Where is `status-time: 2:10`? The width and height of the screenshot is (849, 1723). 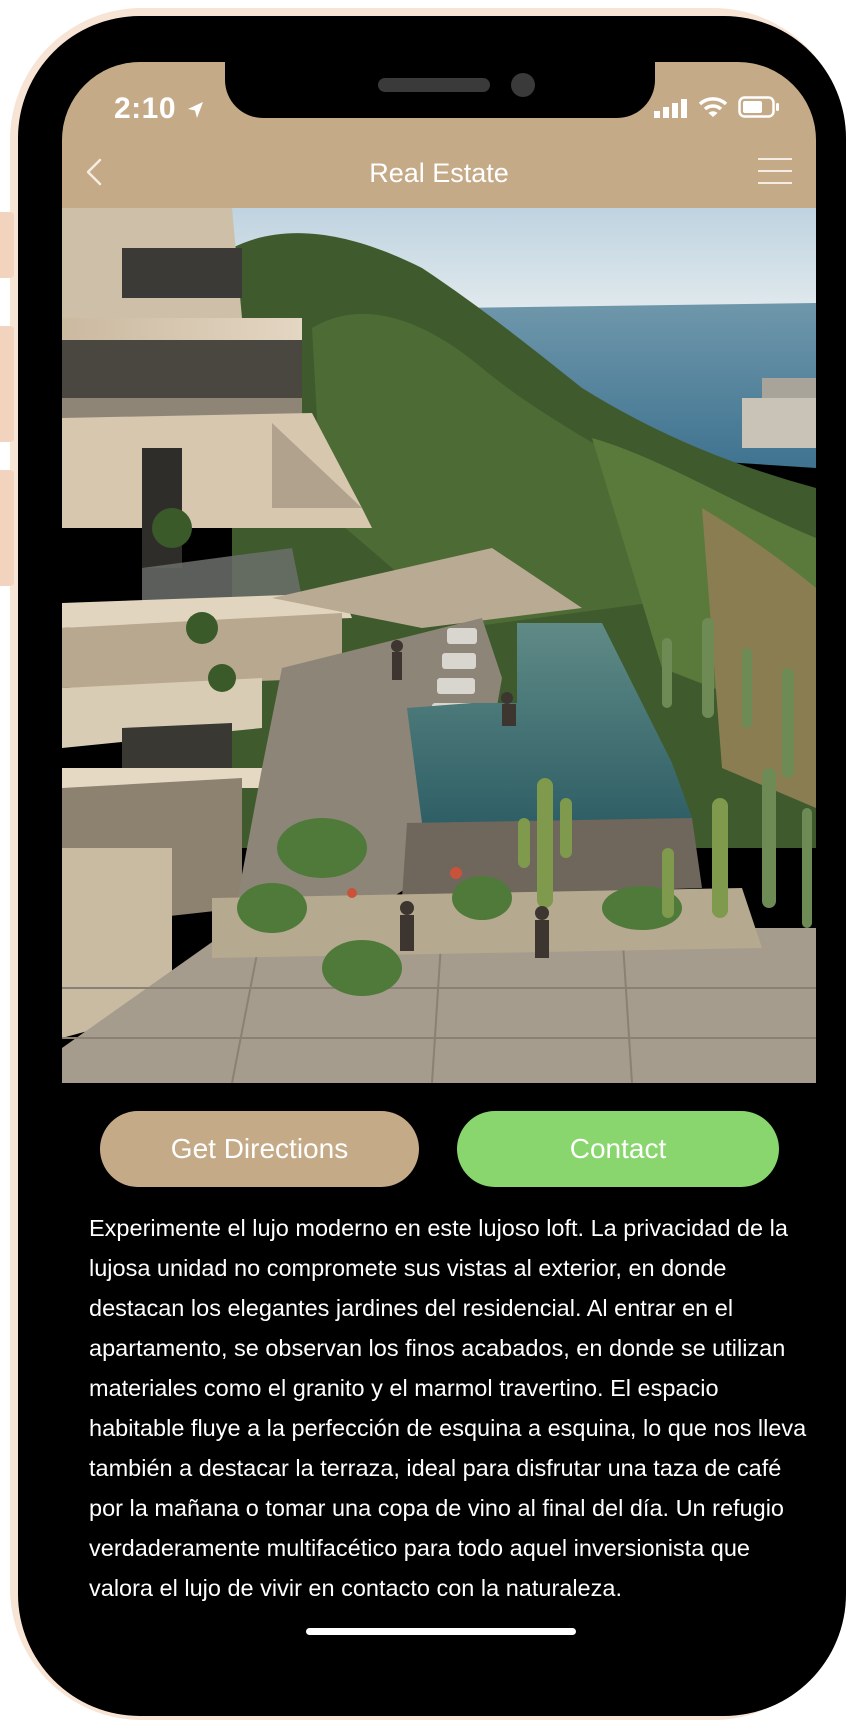 status-time: 2:10 is located at coordinates (159, 109).